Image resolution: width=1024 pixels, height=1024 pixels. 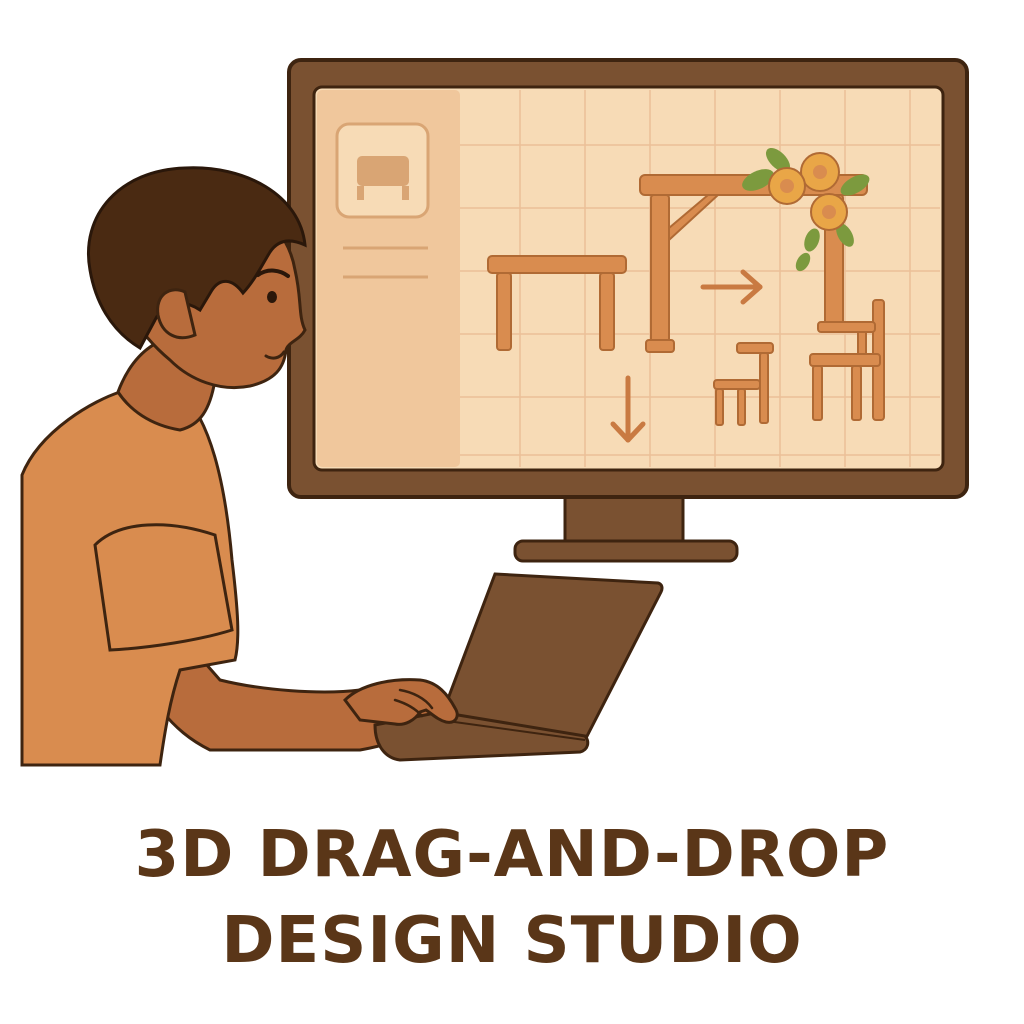 What do you see at coordinates (626, 551) in the screenshot?
I see `monitor-stand-base` at bounding box center [626, 551].